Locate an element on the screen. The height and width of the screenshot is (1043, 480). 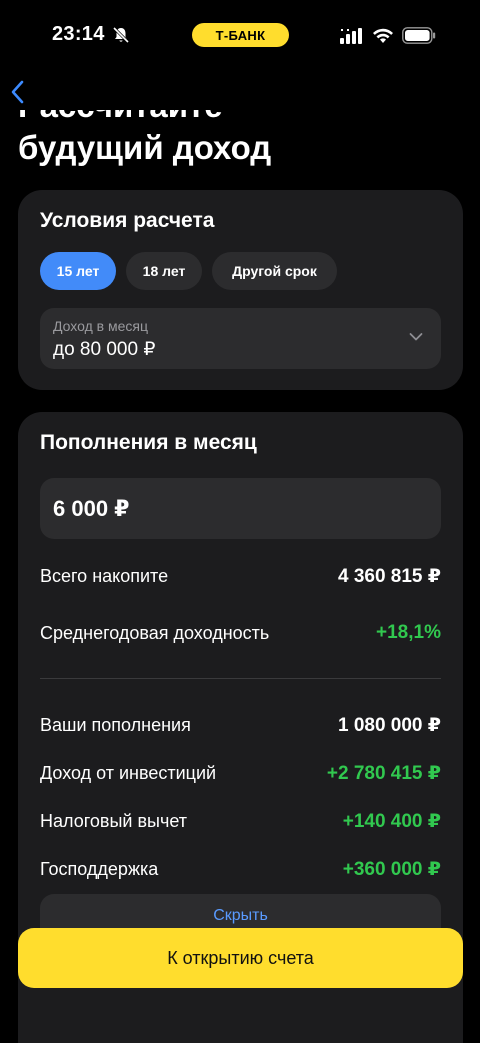
row-label: Господдержка is located at coordinates (99, 868).